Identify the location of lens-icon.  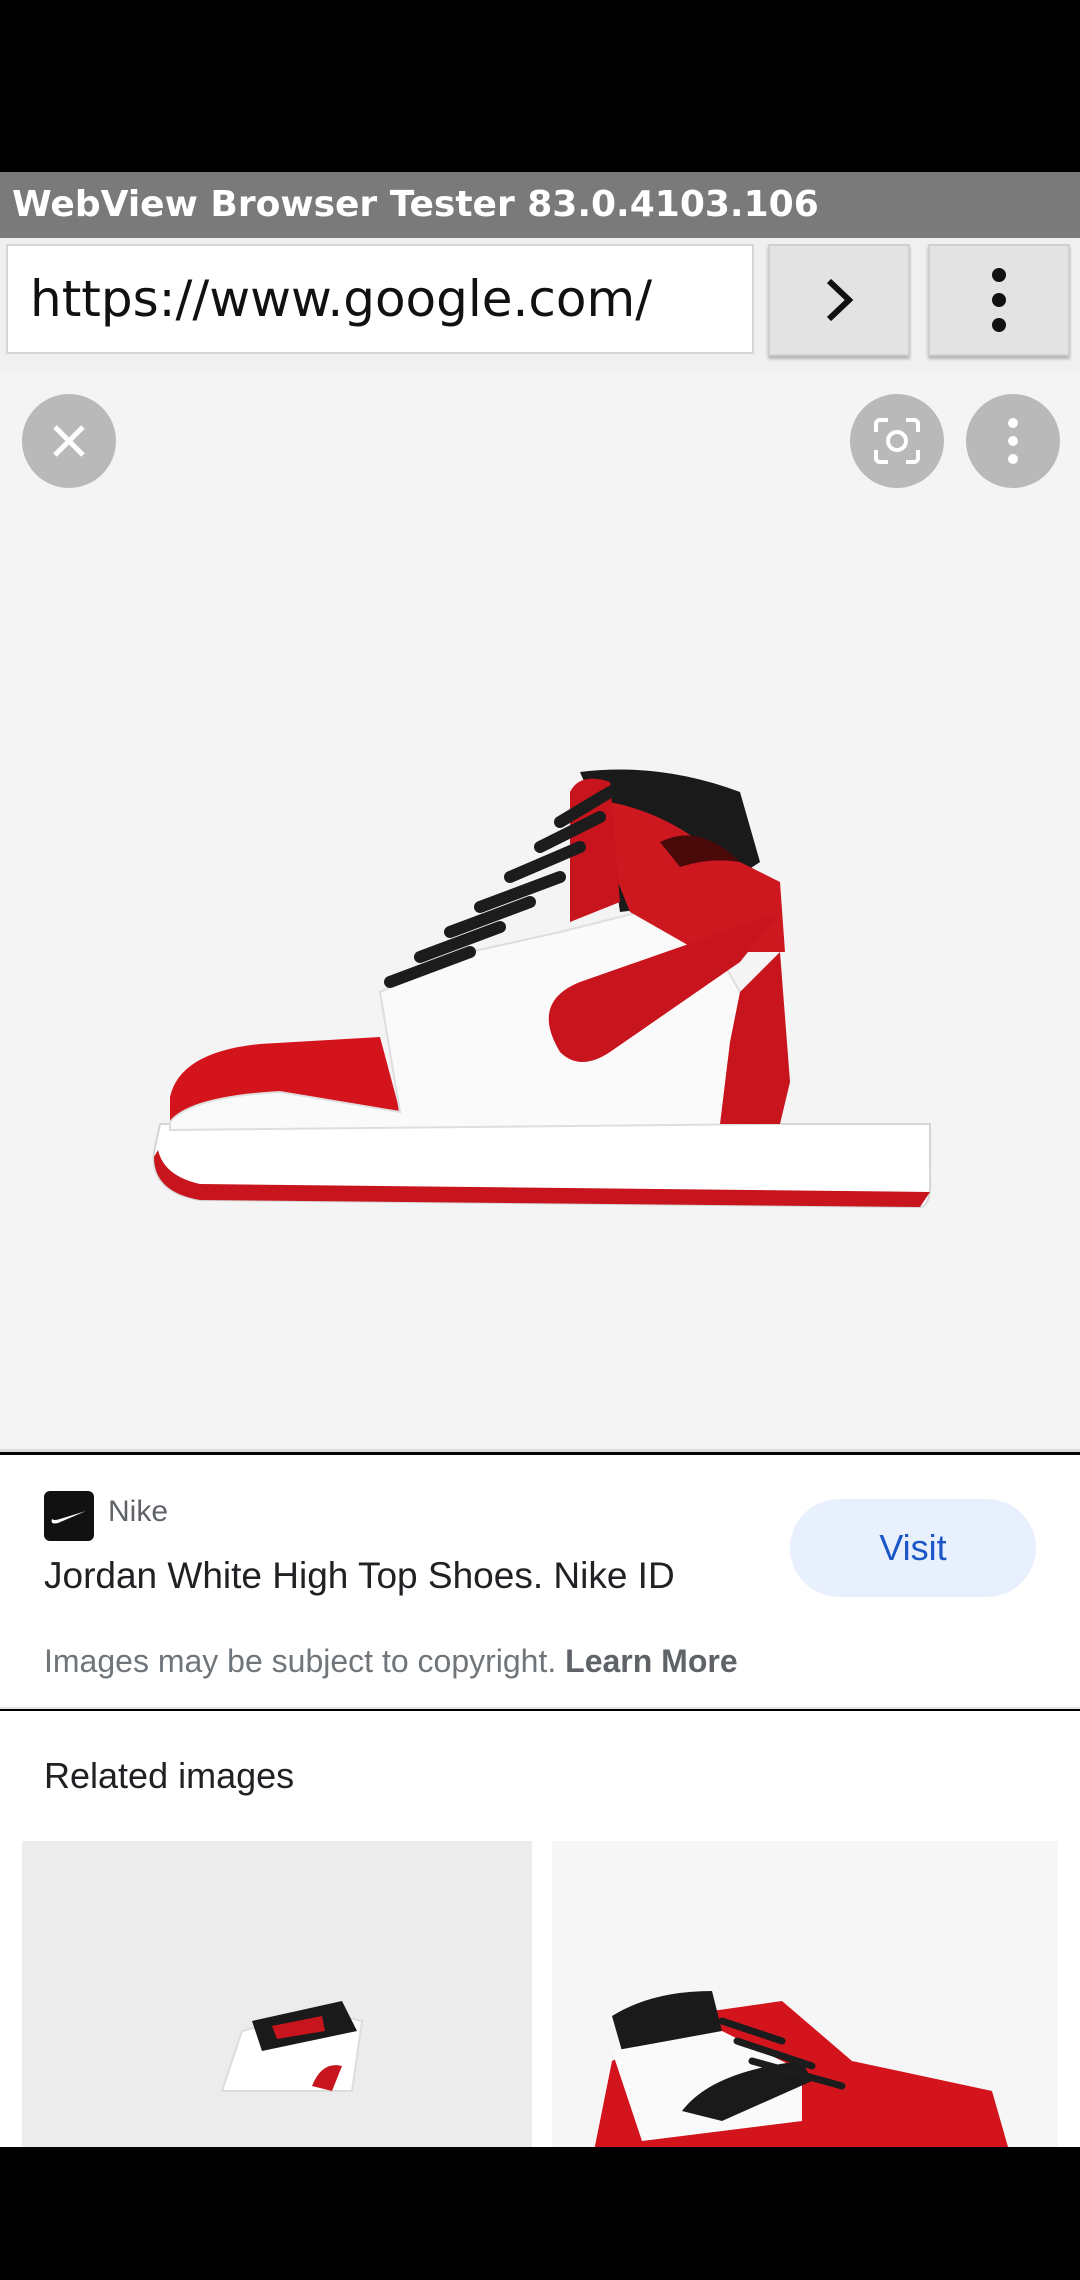
(897, 441).